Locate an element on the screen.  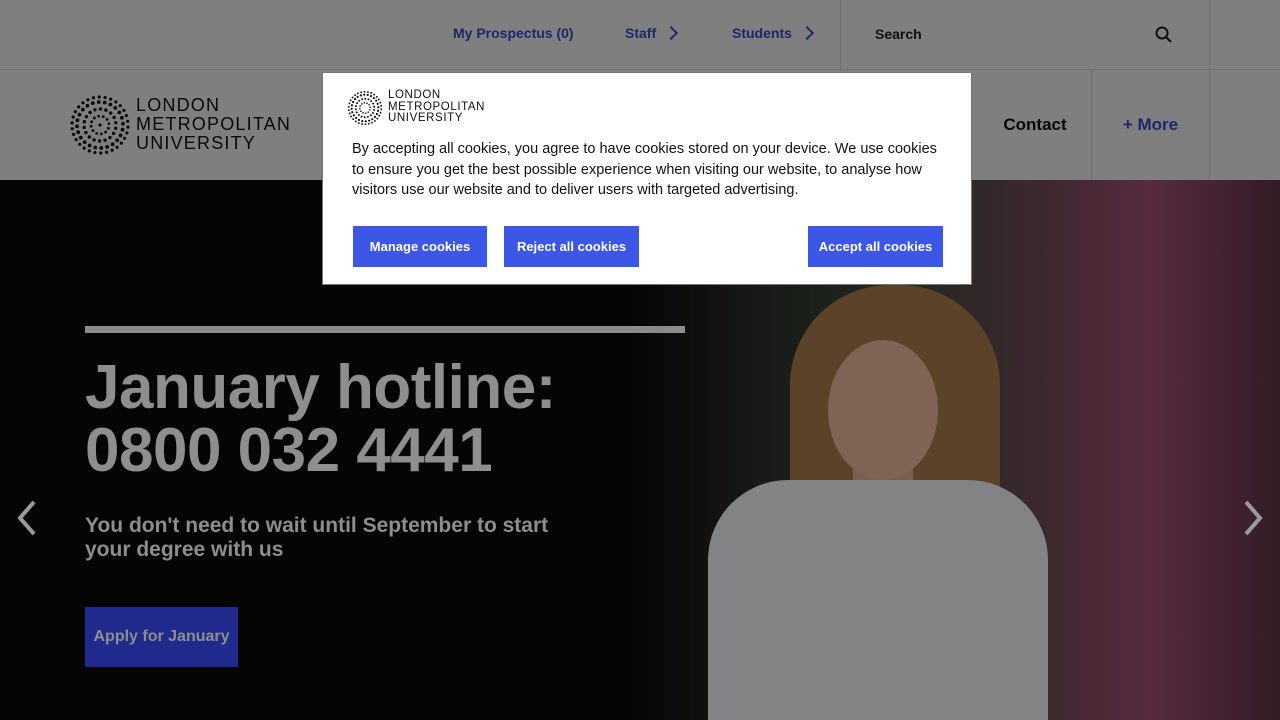
cookie-logo-wordmark: LONDON METROPOLITAN UNIVERSITY is located at coordinates (437, 106).